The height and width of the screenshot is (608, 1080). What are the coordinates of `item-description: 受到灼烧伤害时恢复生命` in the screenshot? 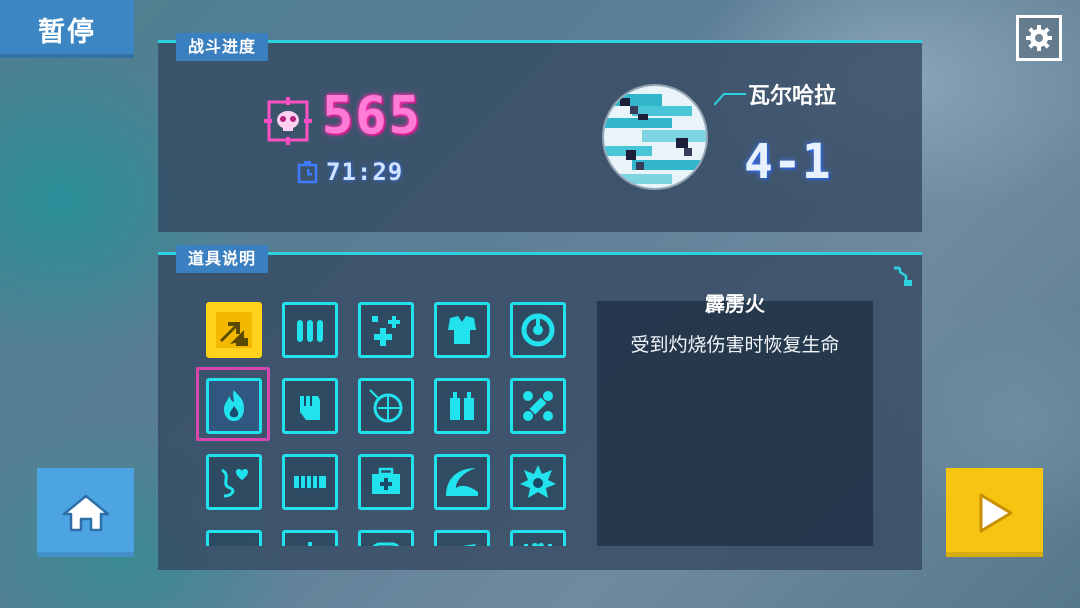 It's located at (735, 345).